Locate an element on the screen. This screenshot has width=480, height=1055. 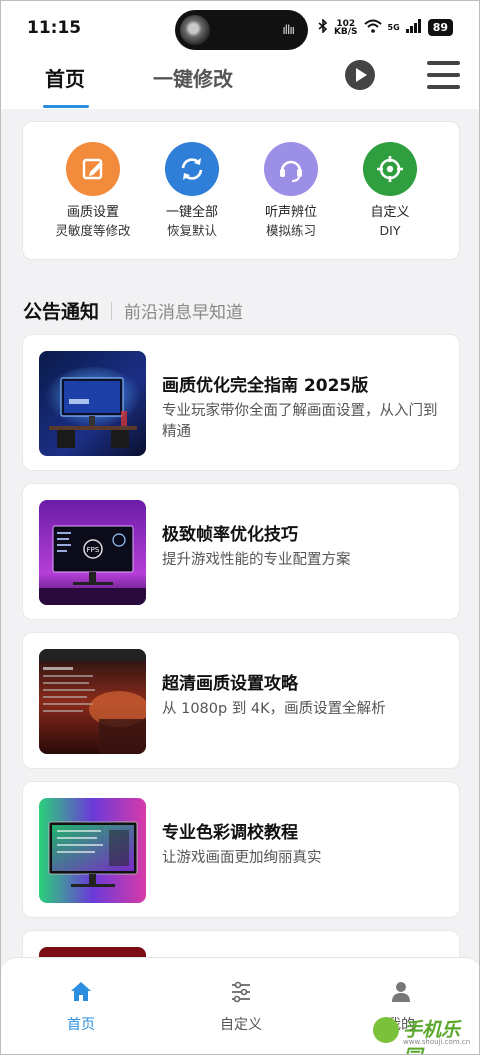
quick-action-label: 听声辨位 is located at coordinates (290, 212).